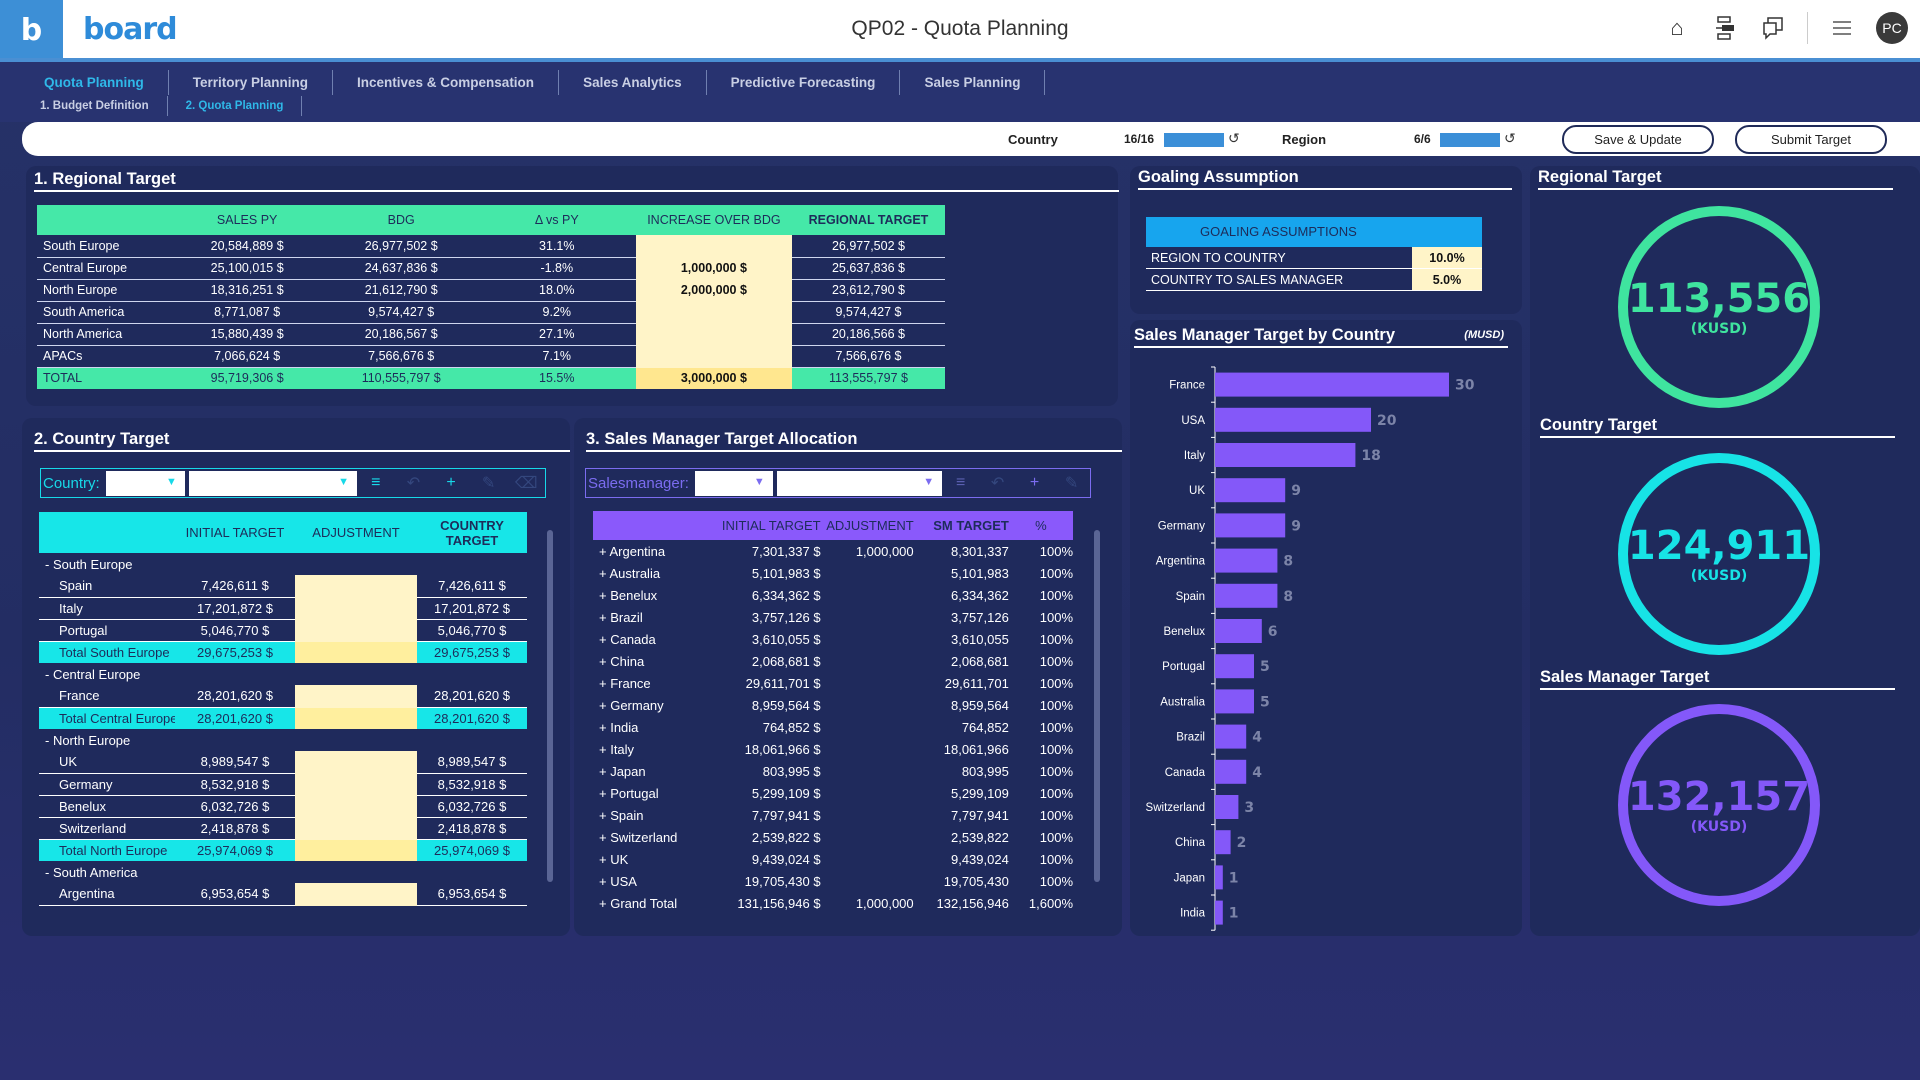 The width and height of the screenshot is (1920, 1080). What do you see at coordinates (283, 872) in the screenshot?
I see `group-name: - South America` at bounding box center [283, 872].